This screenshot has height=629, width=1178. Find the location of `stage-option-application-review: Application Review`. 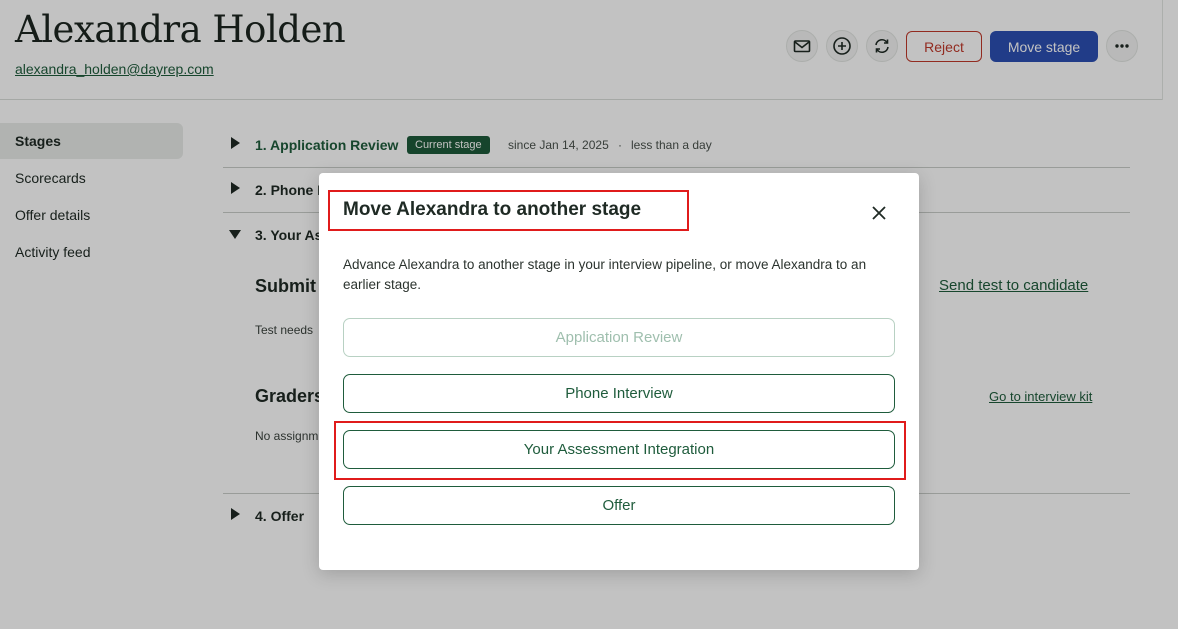

stage-option-application-review: Application Review is located at coordinates (619, 337).